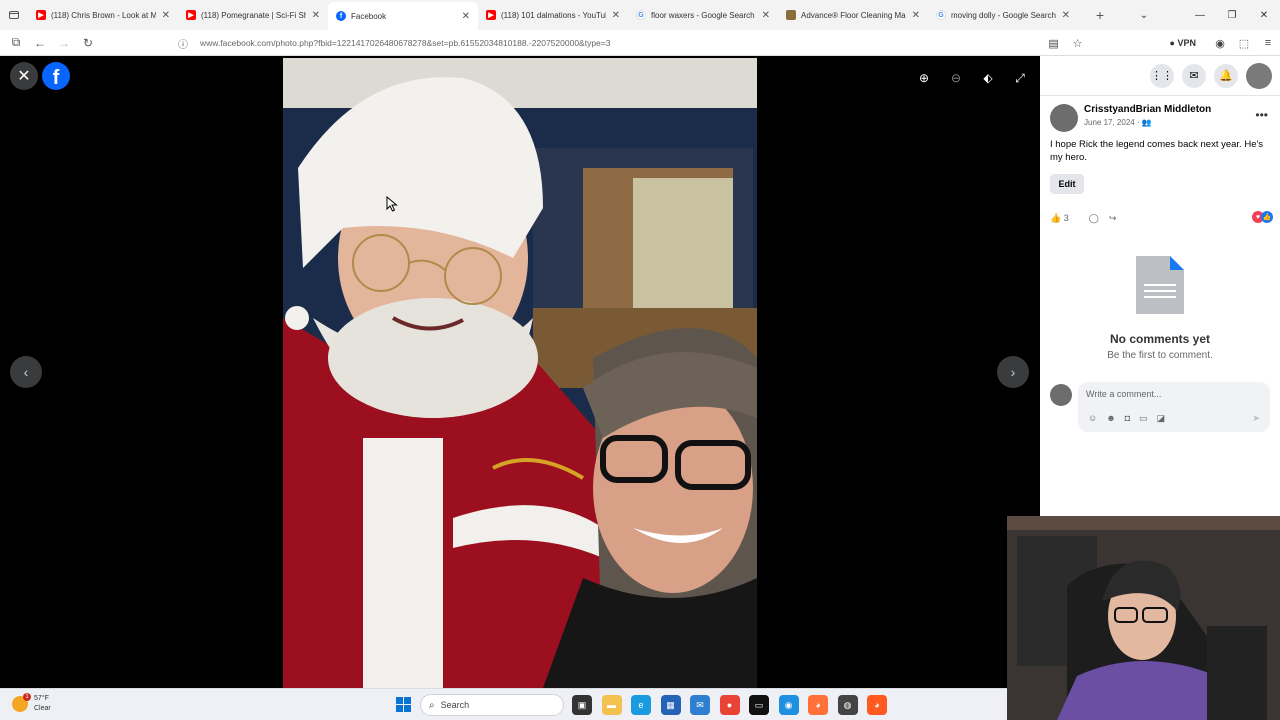  I want to click on weather-widget: 1 57°F Clear, so click(31, 703).